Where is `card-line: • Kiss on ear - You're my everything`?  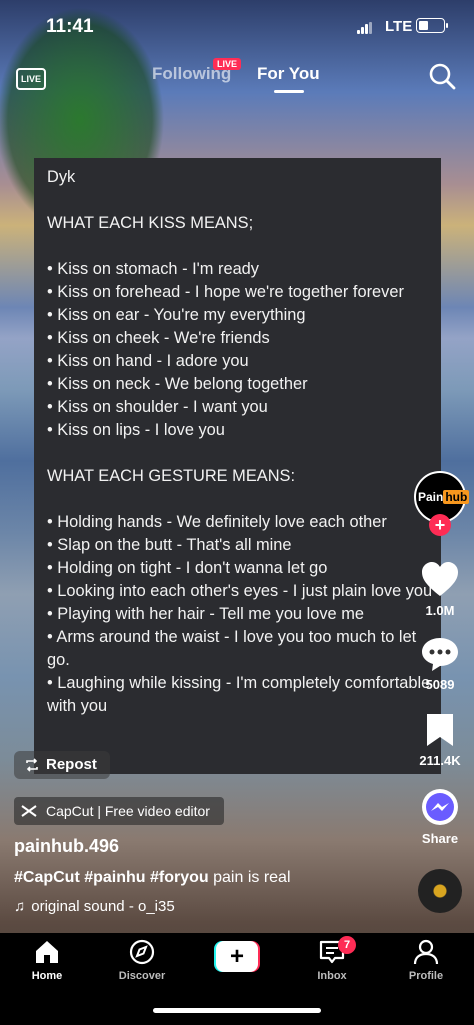 card-line: • Kiss on ear - You're my everything is located at coordinates (176, 315).